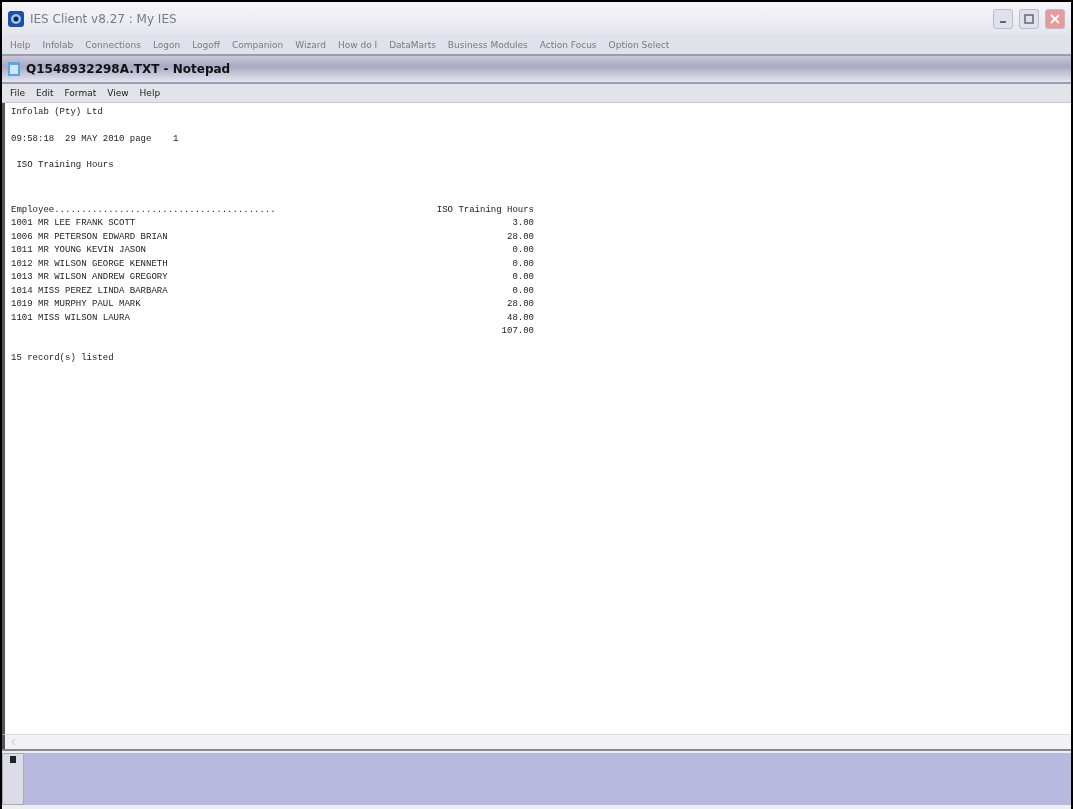  Describe the element at coordinates (89, 264) in the screenshot. I see `employee-cell-text: 1012 MR WILSON GEORGE KENNETH` at that location.